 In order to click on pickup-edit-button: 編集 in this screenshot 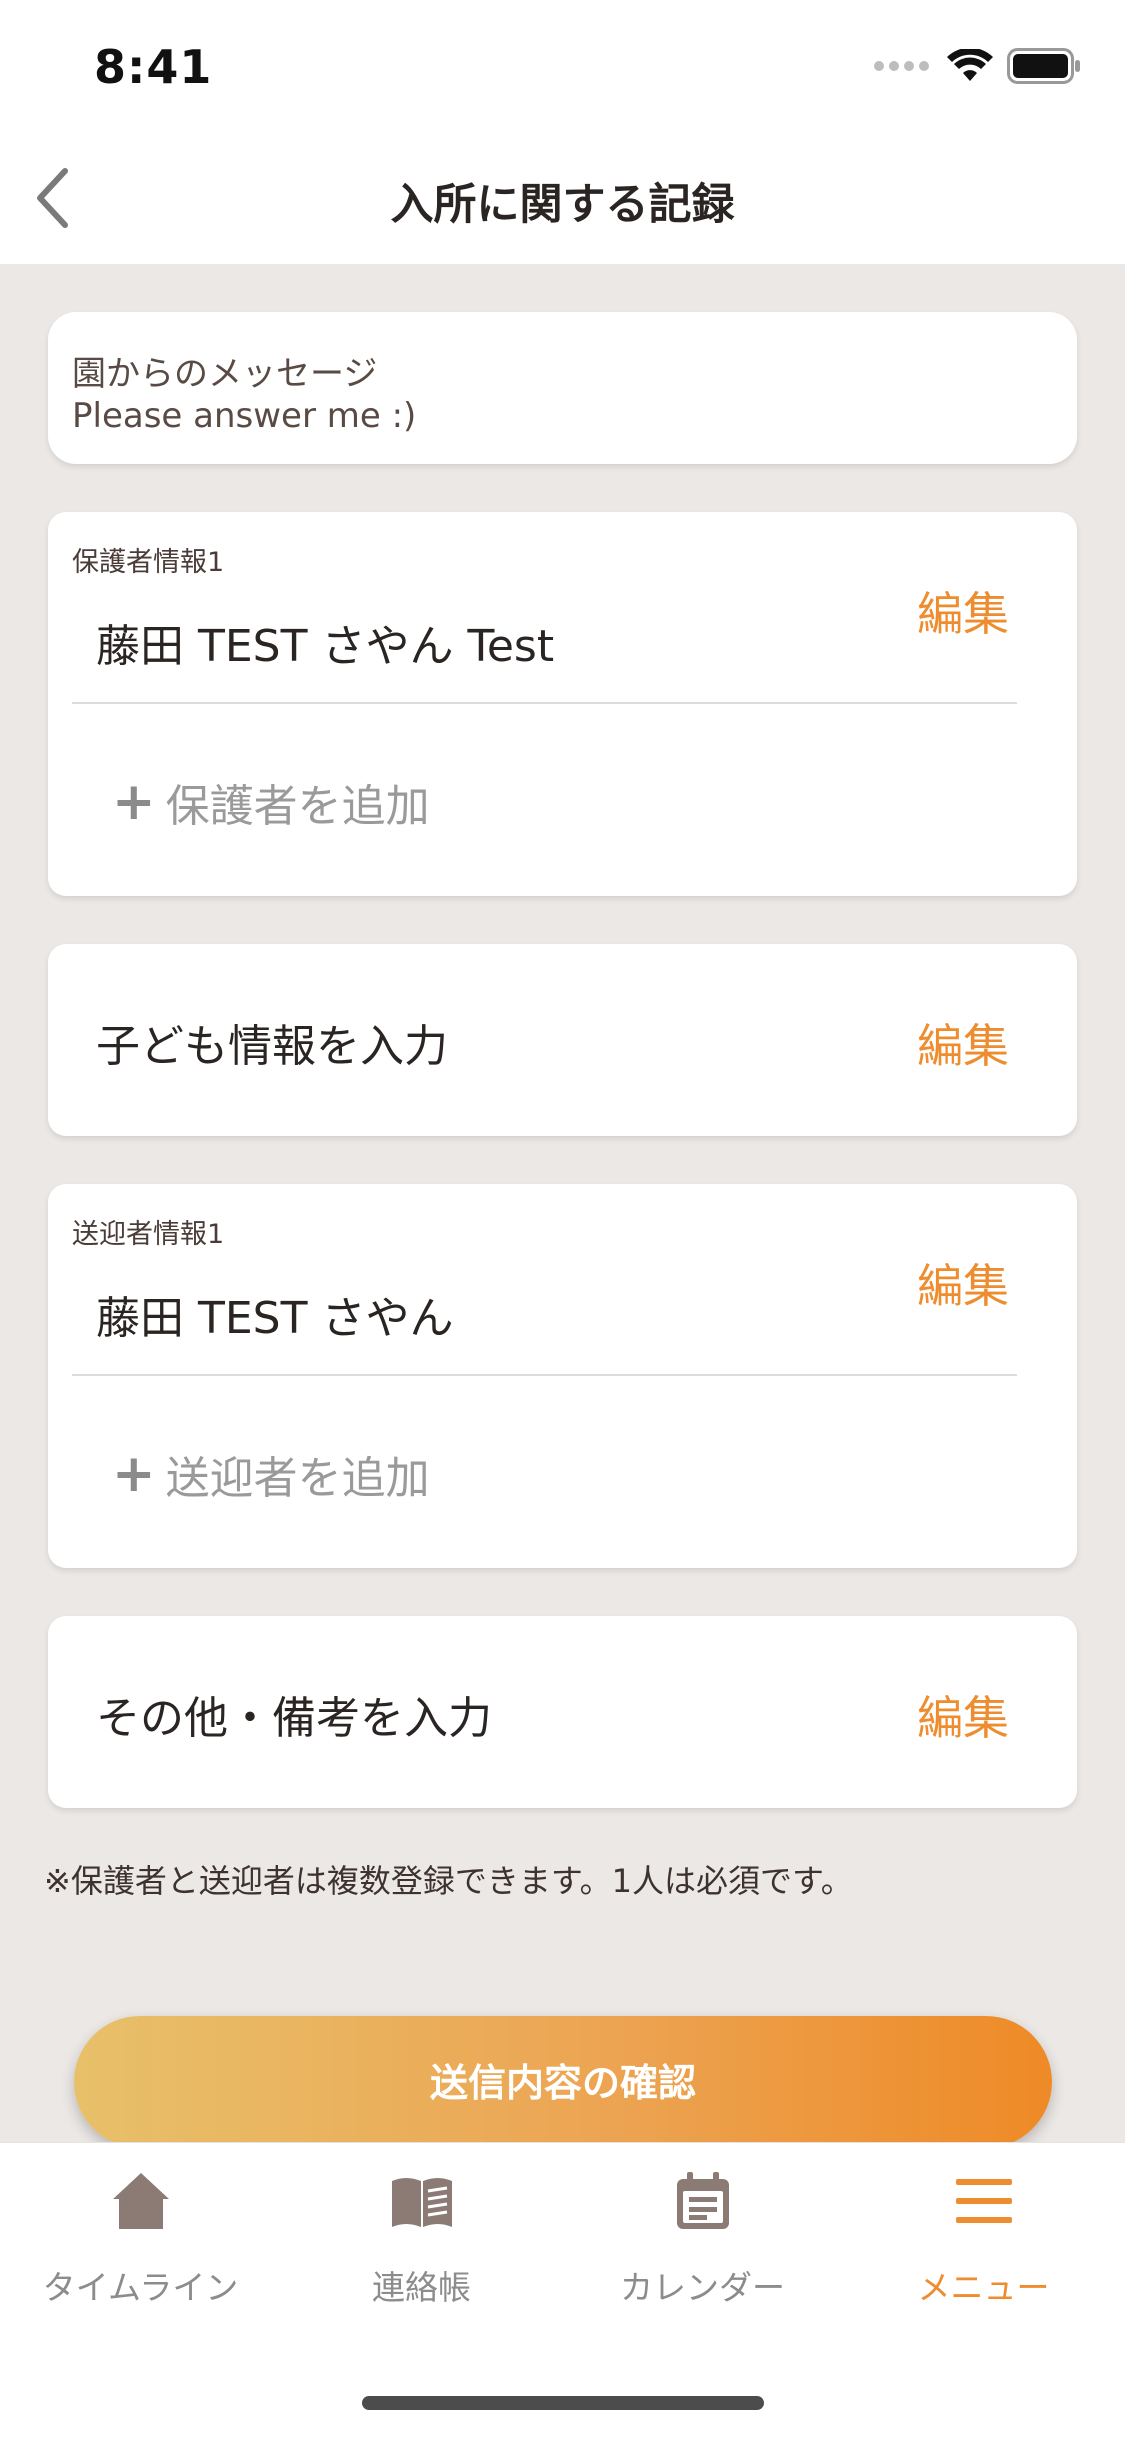, I will do `click(963, 1283)`.